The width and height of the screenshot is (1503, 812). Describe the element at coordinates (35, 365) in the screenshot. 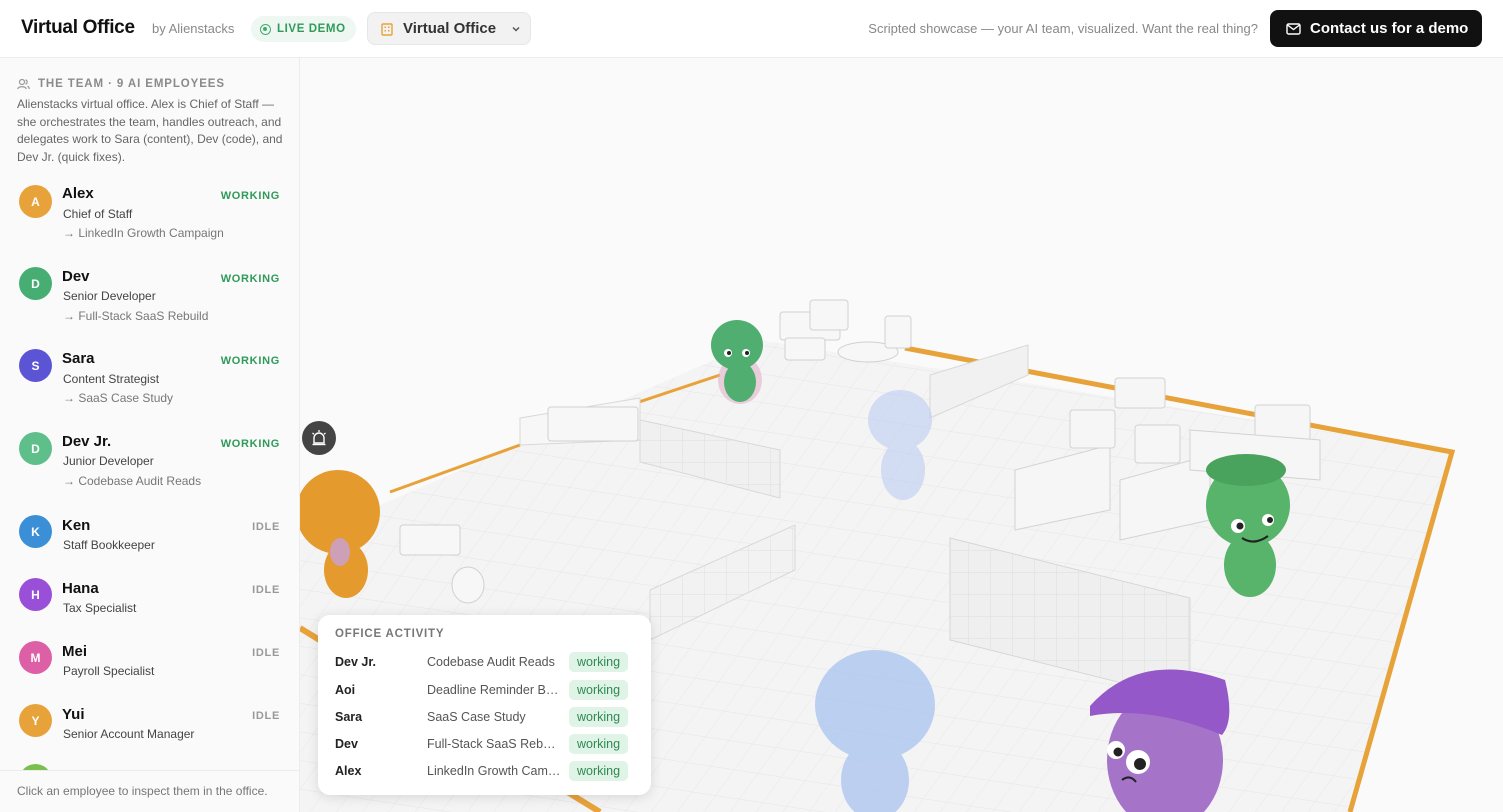

I see `avatar: S` at that location.